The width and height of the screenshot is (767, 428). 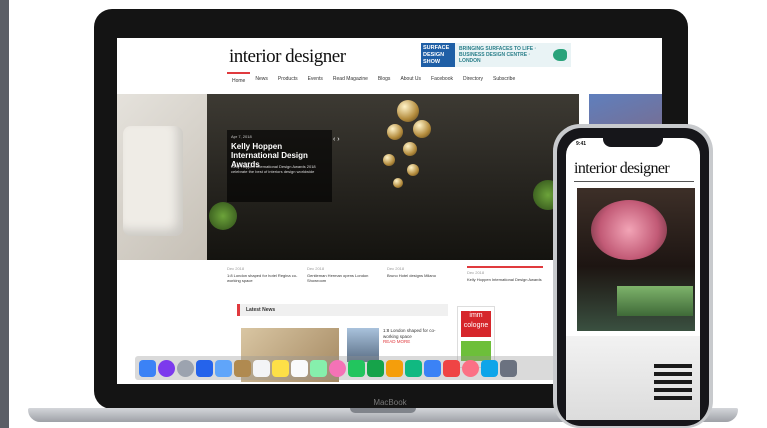 I want to click on phone-notch, so click(x=633, y=141).